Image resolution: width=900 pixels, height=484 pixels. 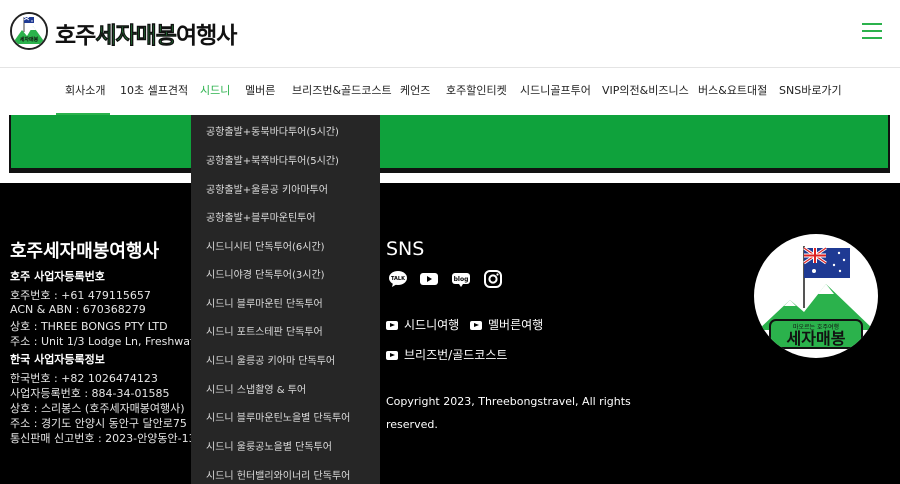 I want to click on dropdown-item: 시드니 포트스테판 단독투어, so click(x=264, y=330).